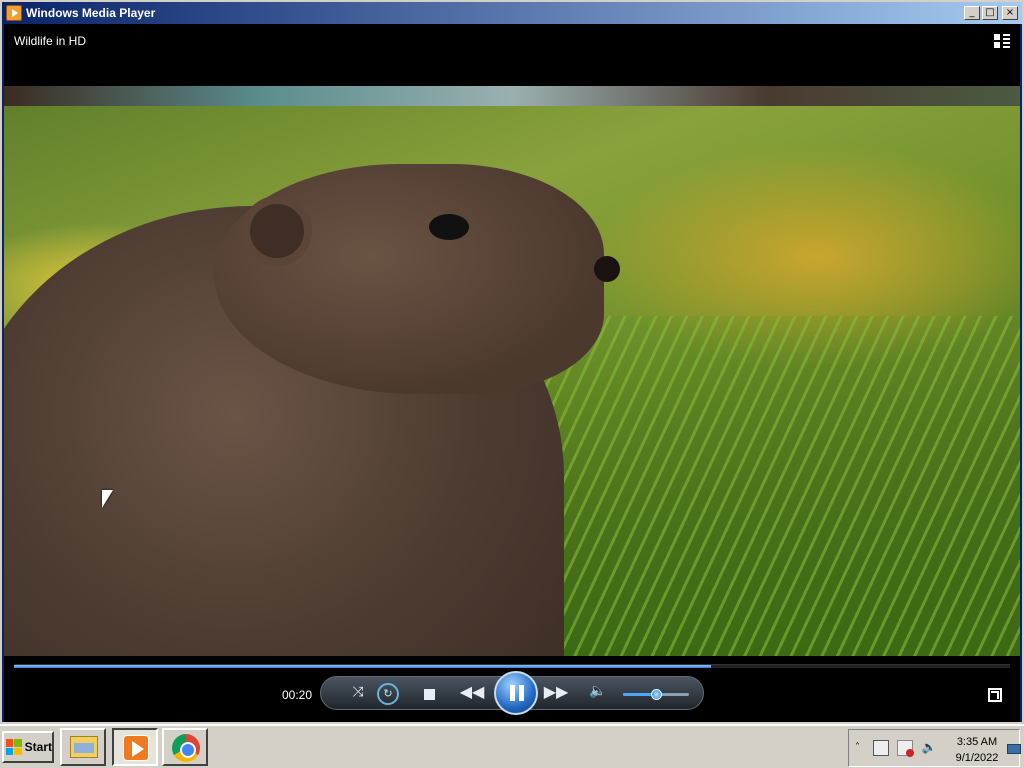  Describe the element at coordinates (14, 13) in the screenshot. I see `media-player-app-icon` at that location.